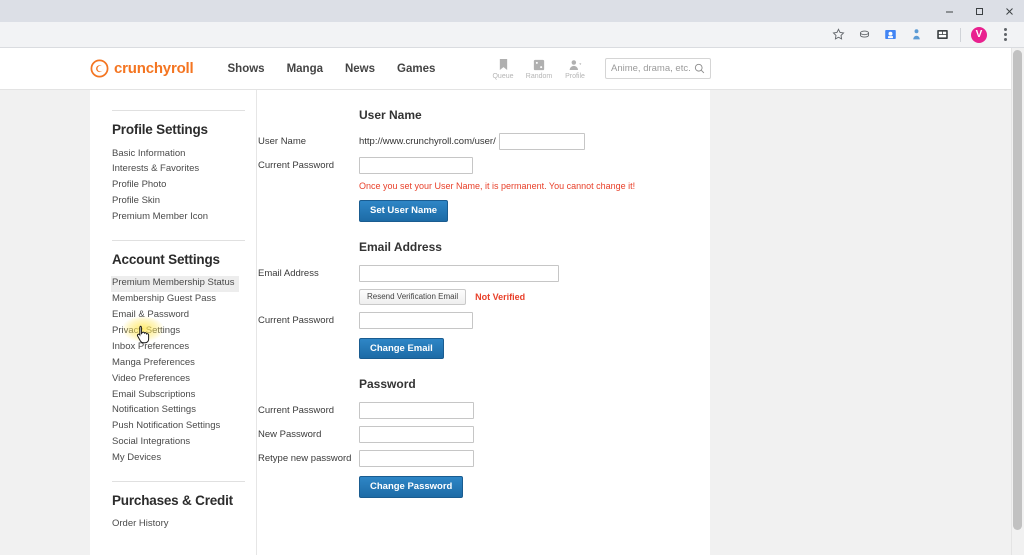  Describe the element at coordinates (539, 76) in the screenshot. I see `random-label: Random` at that location.